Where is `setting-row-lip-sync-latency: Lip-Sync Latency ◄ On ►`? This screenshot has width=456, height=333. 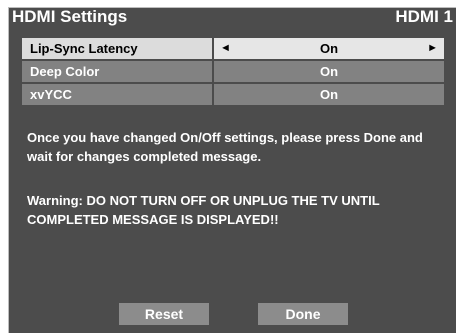 setting-row-lip-sync-latency: Lip-Sync Latency ◄ On ► is located at coordinates (233, 48).